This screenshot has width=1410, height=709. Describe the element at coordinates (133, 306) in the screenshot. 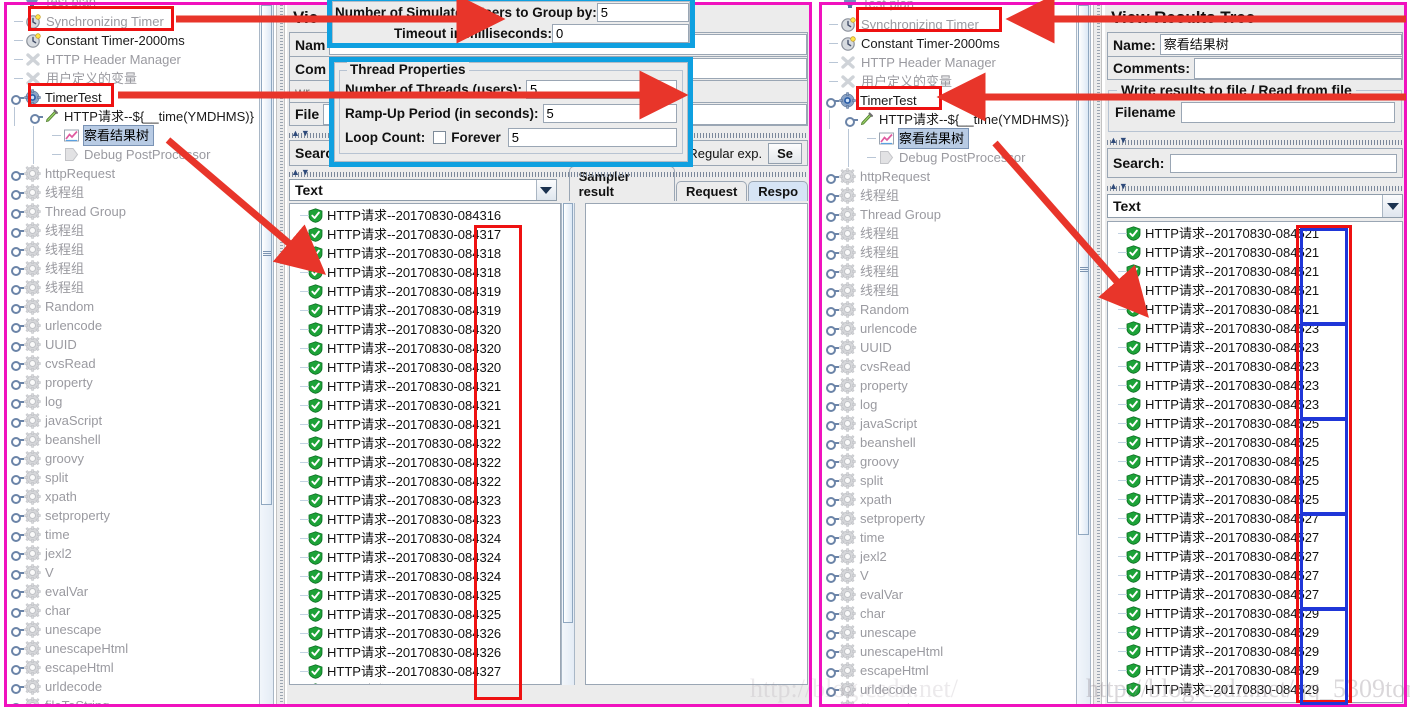

I see `tree-item: Random` at that location.